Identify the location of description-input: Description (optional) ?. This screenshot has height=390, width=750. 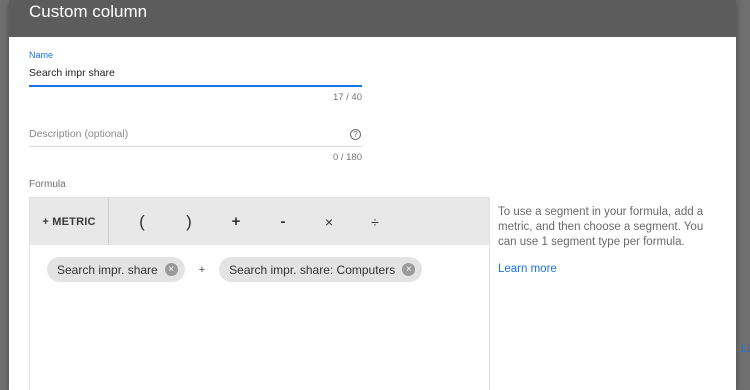
(195, 136).